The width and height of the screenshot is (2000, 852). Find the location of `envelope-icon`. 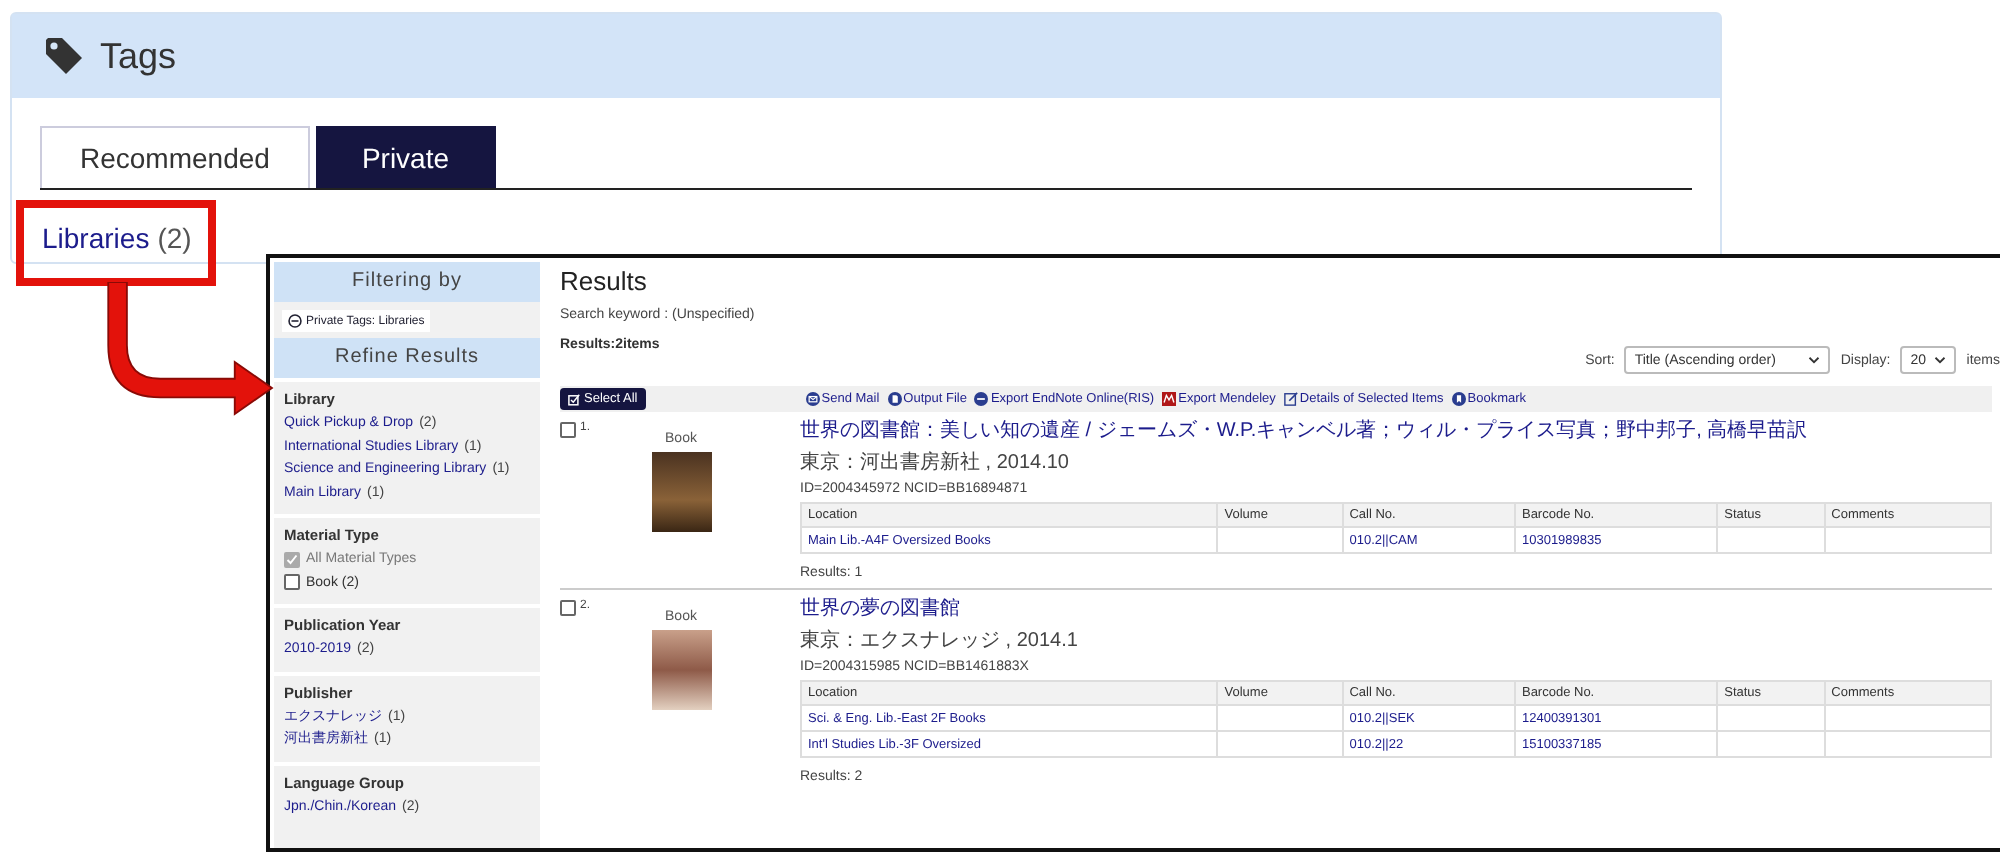

envelope-icon is located at coordinates (812, 399).